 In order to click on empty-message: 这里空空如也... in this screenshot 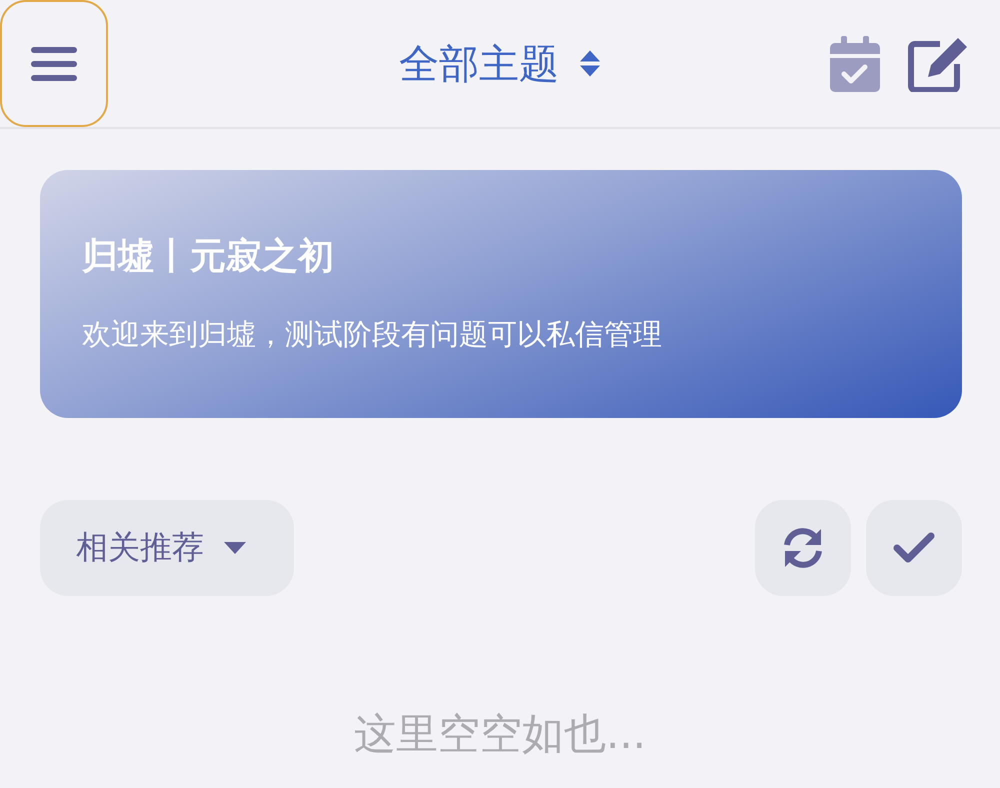, I will do `click(500, 734)`.